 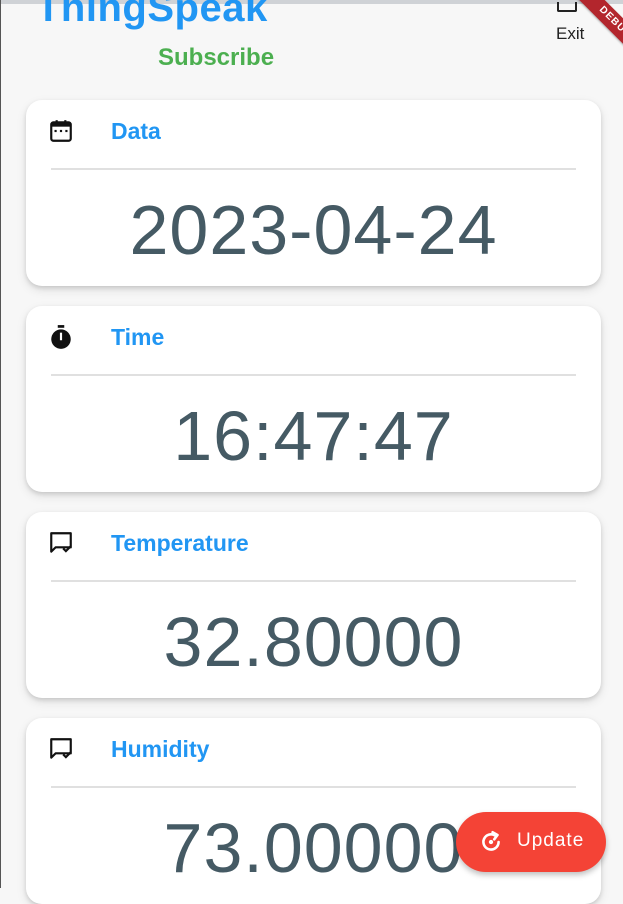 What do you see at coordinates (160, 749) in the screenshot?
I see `card-label: Humidity` at bounding box center [160, 749].